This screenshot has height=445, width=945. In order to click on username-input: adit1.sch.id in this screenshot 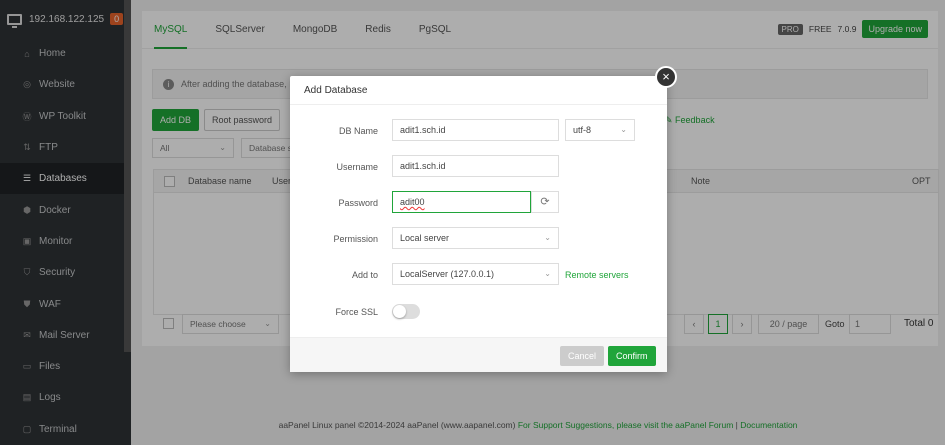, I will do `click(475, 166)`.